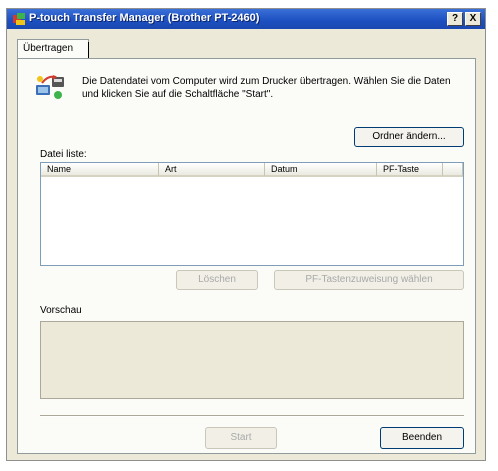 The height and width of the screenshot is (471, 498). What do you see at coordinates (61, 310) in the screenshot?
I see `preview-label: Vorschau` at bounding box center [61, 310].